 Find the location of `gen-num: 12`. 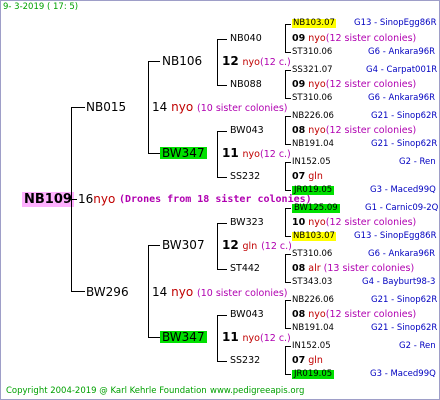

gen-num: 12 is located at coordinates (230, 61).